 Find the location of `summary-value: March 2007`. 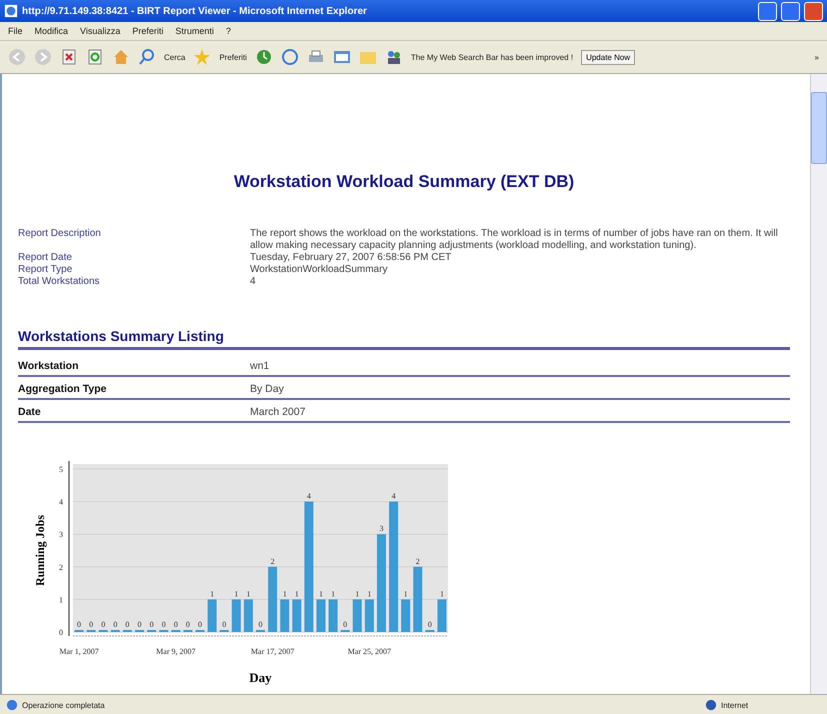

summary-value: March 2007 is located at coordinates (278, 412).